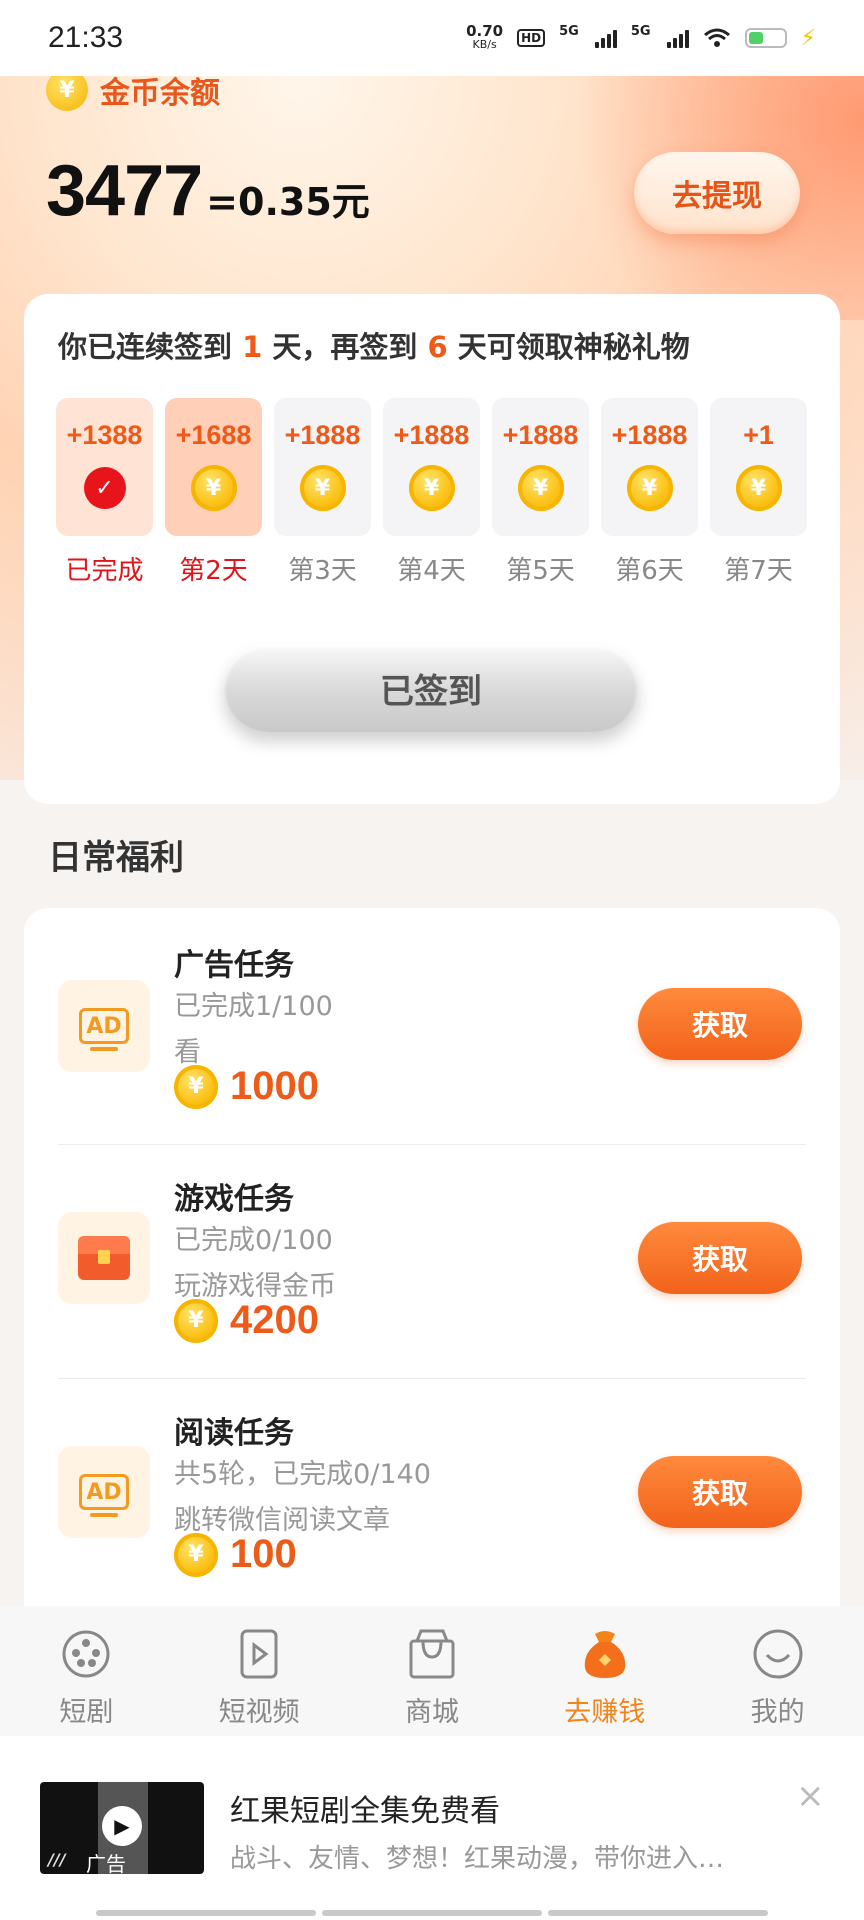  Describe the element at coordinates (86, 1654) in the screenshot. I see `film-reel-icon` at that location.